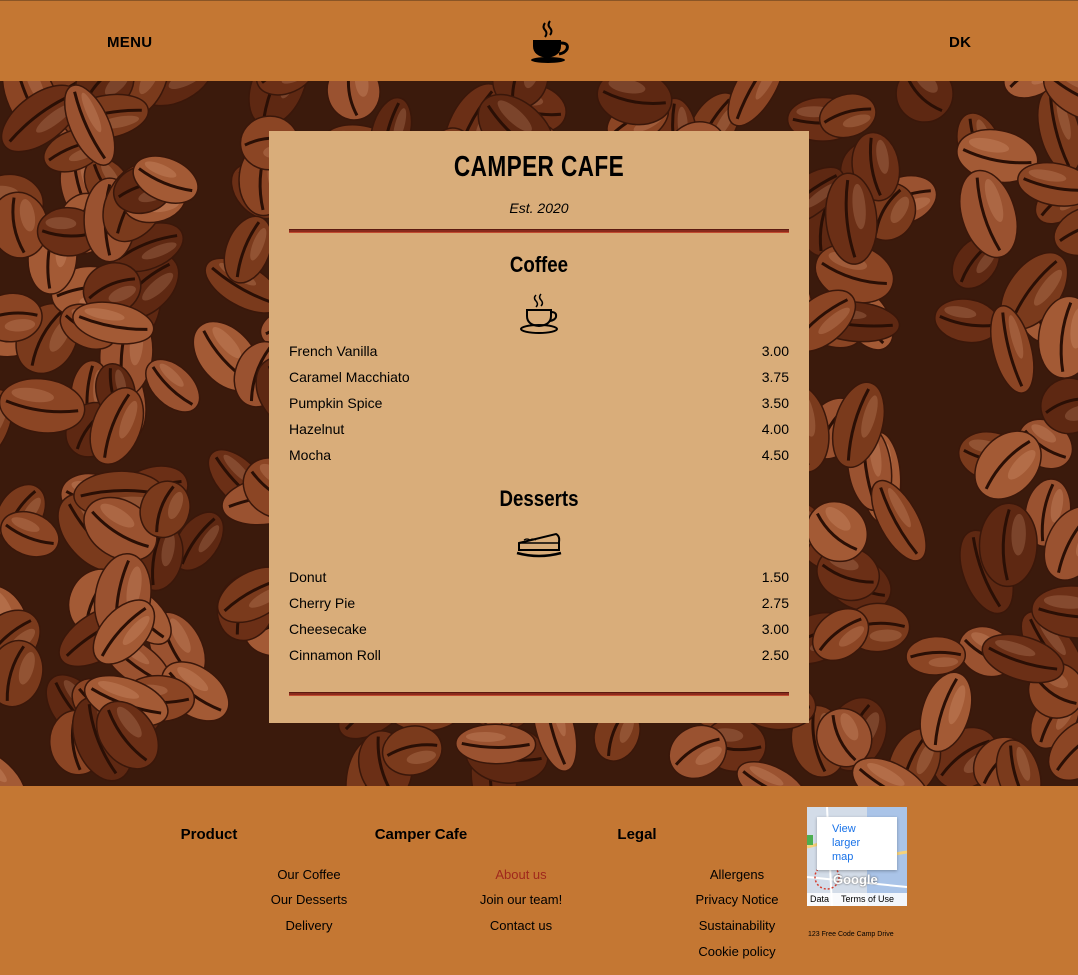 The width and height of the screenshot is (1078, 975). Describe the element at coordinates (129, 42) in the screenshot. I see `menu-link: MENU` at that location.